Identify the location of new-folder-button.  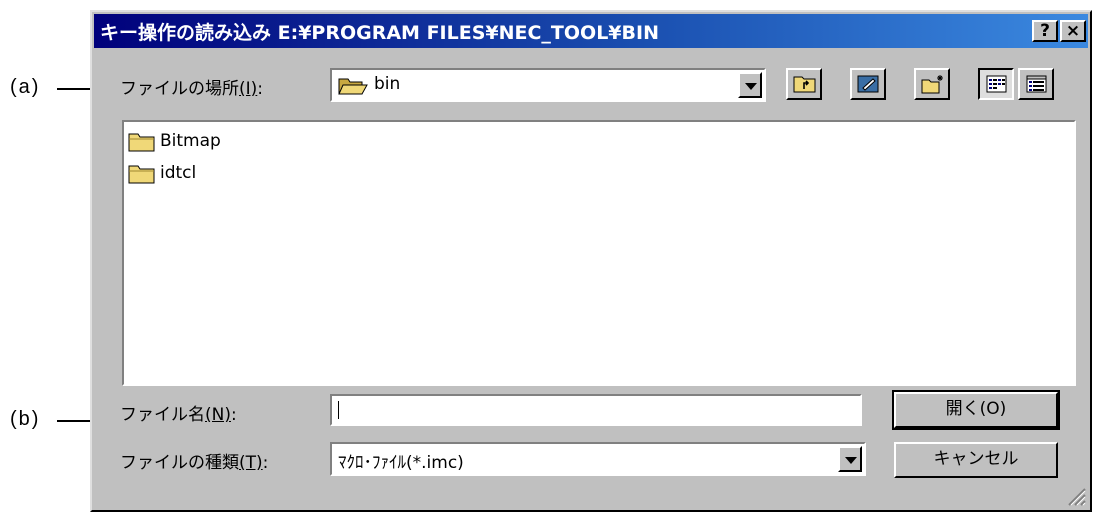
(932, 84).